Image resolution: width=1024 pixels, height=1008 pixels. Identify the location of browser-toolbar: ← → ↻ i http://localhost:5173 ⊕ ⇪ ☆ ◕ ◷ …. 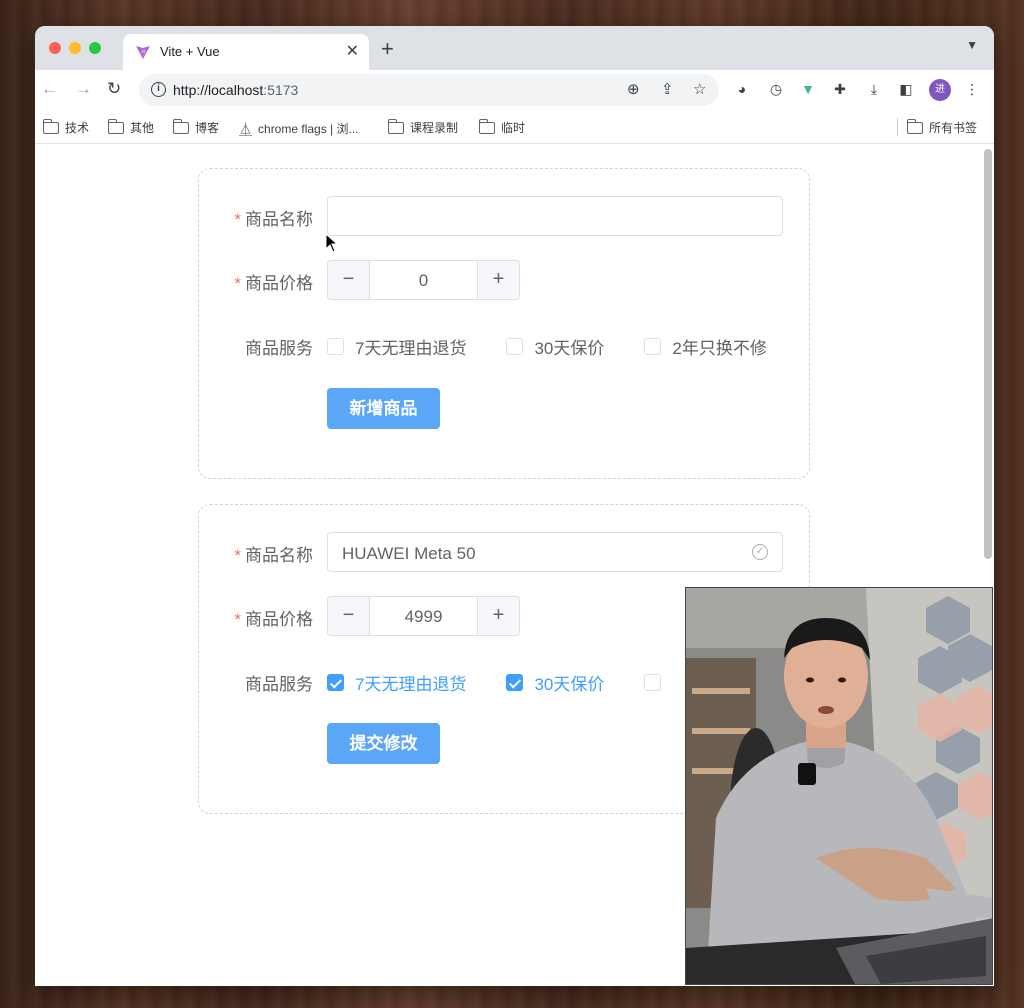
(514, 90).